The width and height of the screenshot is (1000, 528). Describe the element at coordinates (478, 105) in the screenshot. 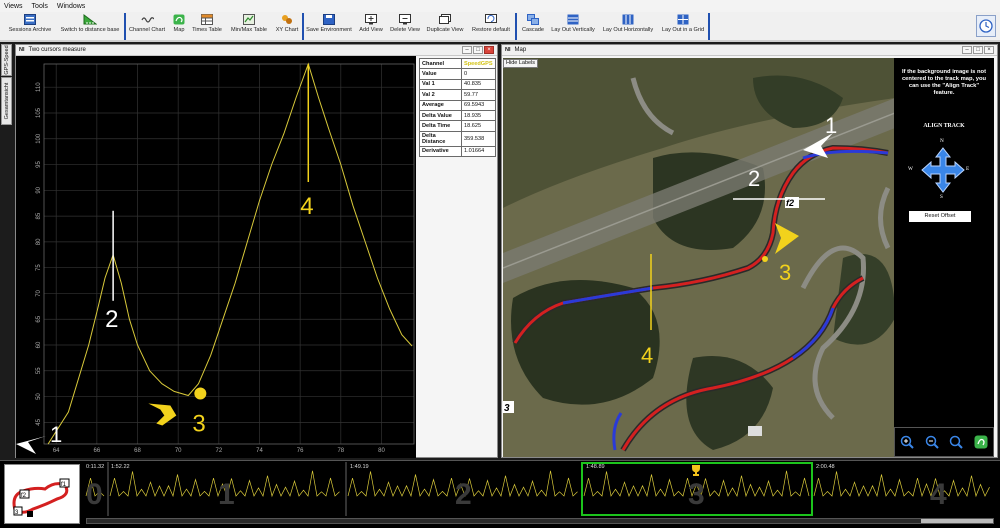

I see `stats-value: 69.5943` at that location.